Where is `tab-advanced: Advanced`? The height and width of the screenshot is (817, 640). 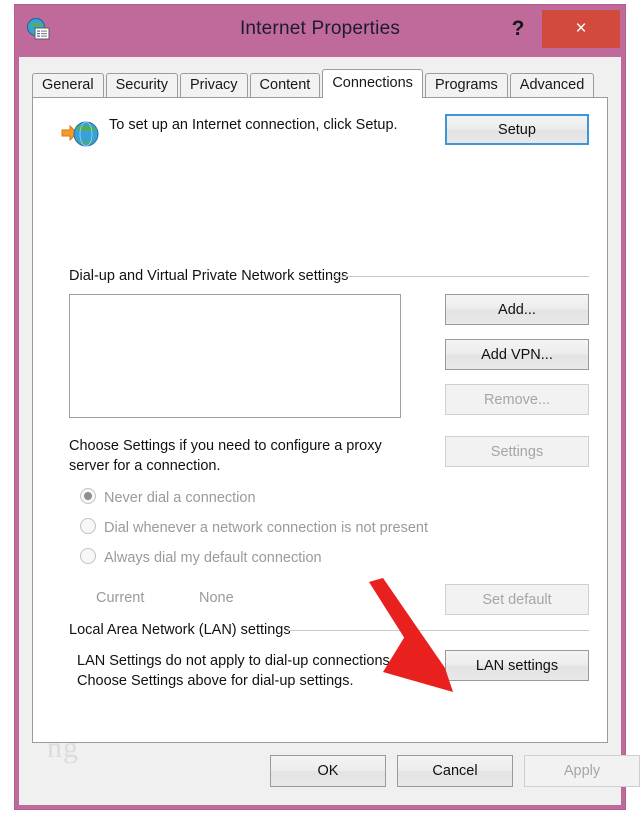 tab-advanced: Advanced is located at coordinates (552, 85).